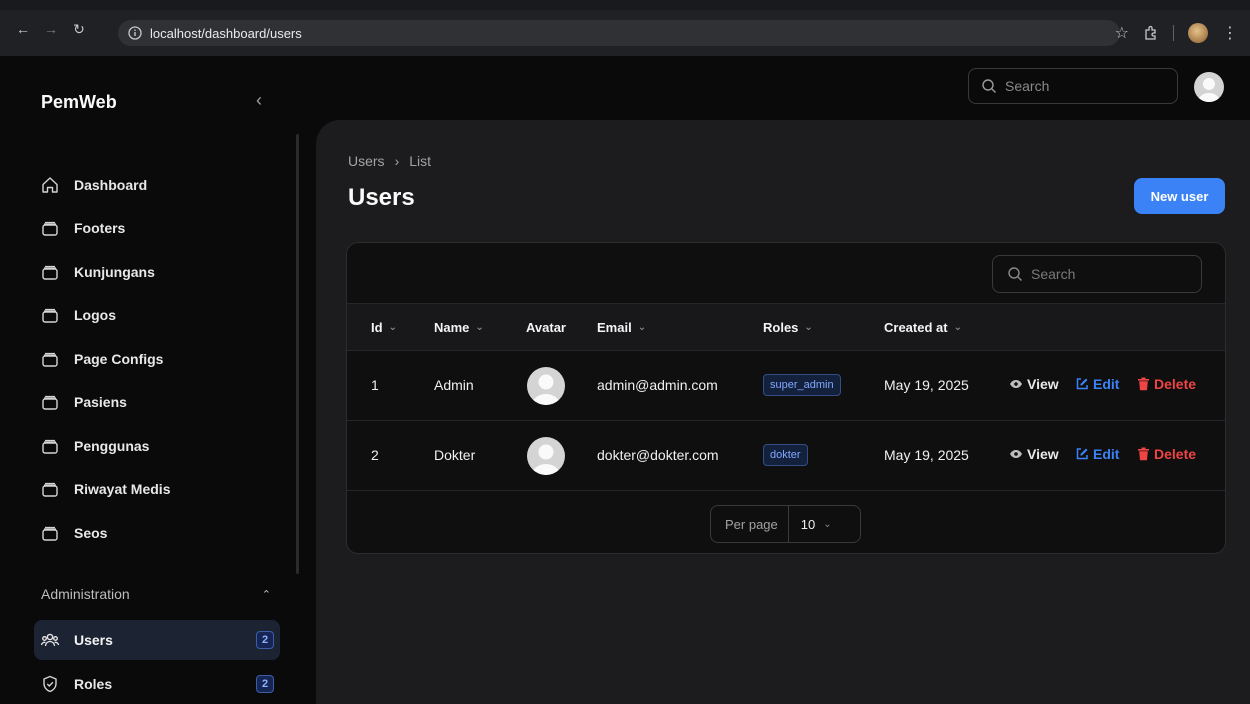  I want to click on browser-nav: ← → ↻, so click(54, 29).